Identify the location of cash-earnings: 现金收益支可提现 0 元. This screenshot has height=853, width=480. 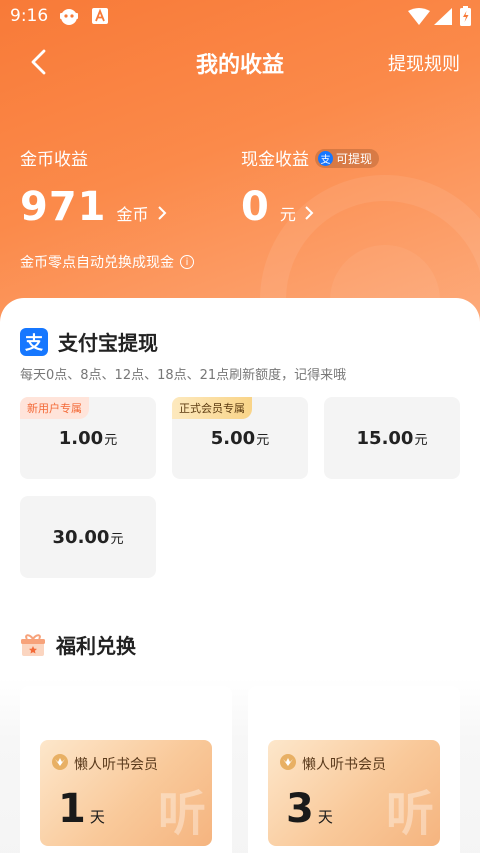
(310, 187).